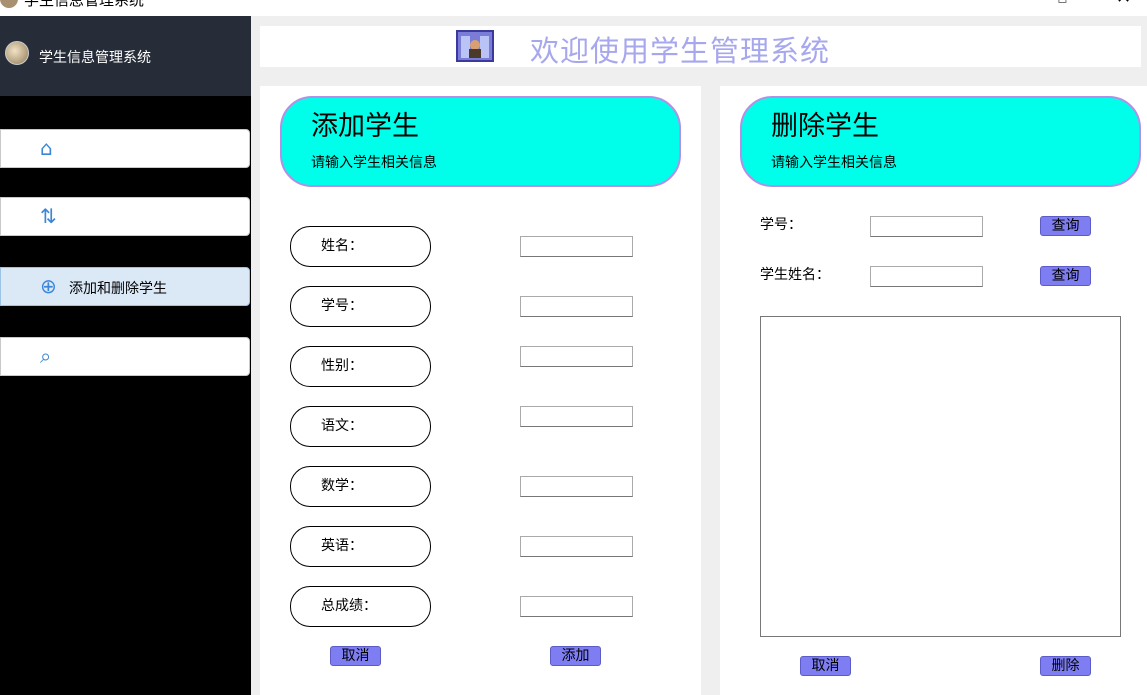 The height and width of the screenshot is (695, 1147). Describe the element at coordinates (576, 306) in the screenshot. I see `id-input` at that location.